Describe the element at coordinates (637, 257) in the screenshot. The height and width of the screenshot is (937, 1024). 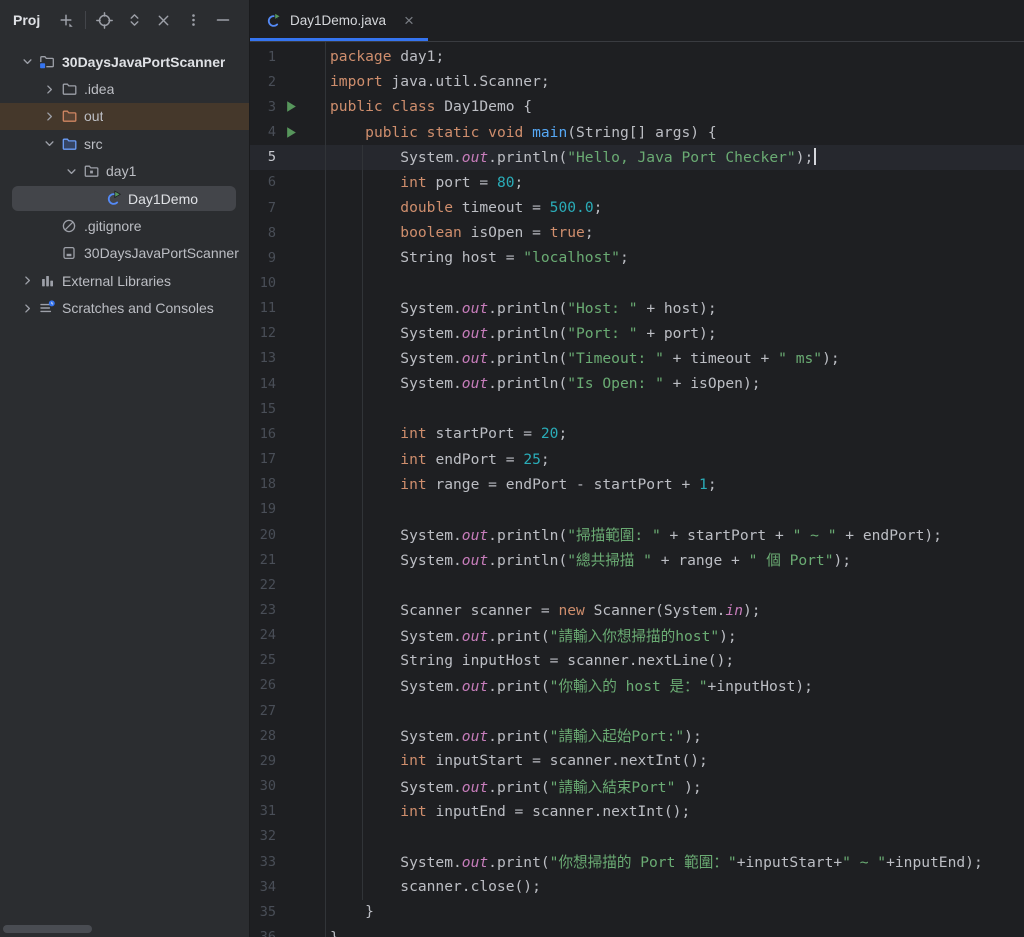
I see `code-line: 9 String host = "localhost";` at that location.